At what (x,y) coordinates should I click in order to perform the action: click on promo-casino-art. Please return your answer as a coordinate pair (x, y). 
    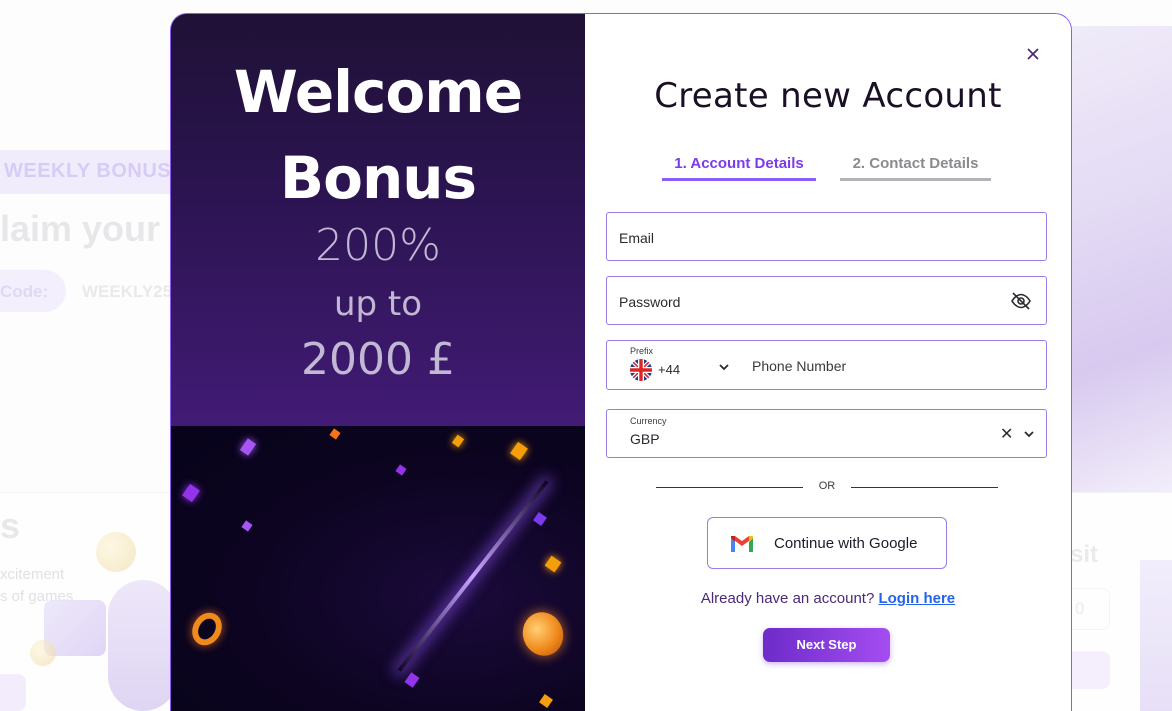
    Looking at the image, I should click on (378, 568).